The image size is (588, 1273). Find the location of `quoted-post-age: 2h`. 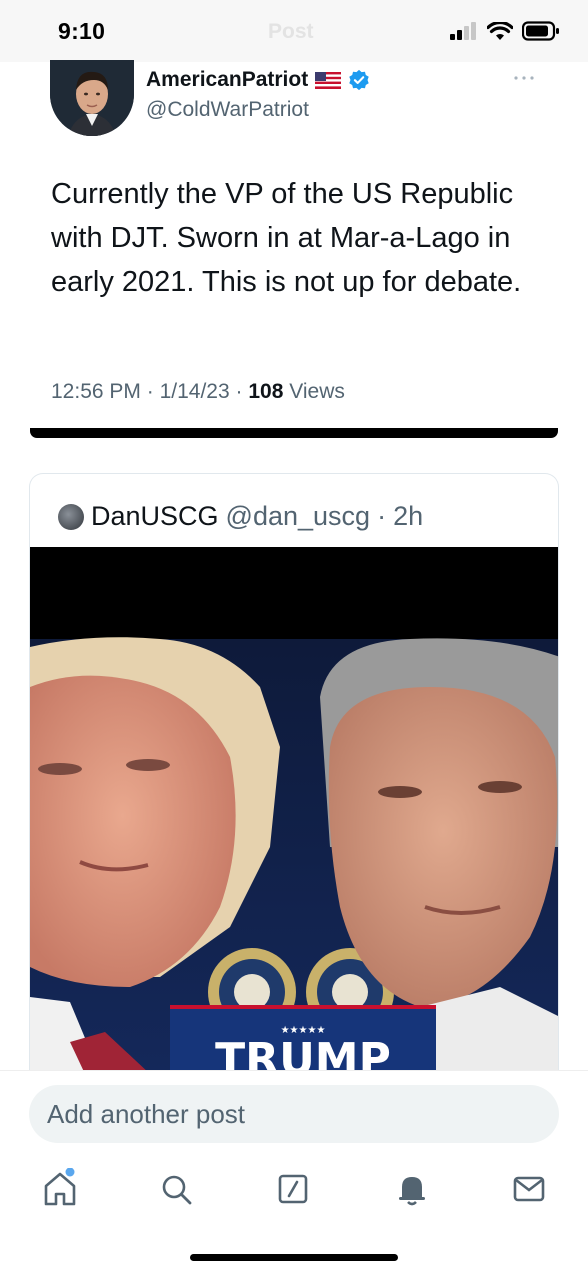

quoted-post-age: 2h is located at coordinates (408, 516).